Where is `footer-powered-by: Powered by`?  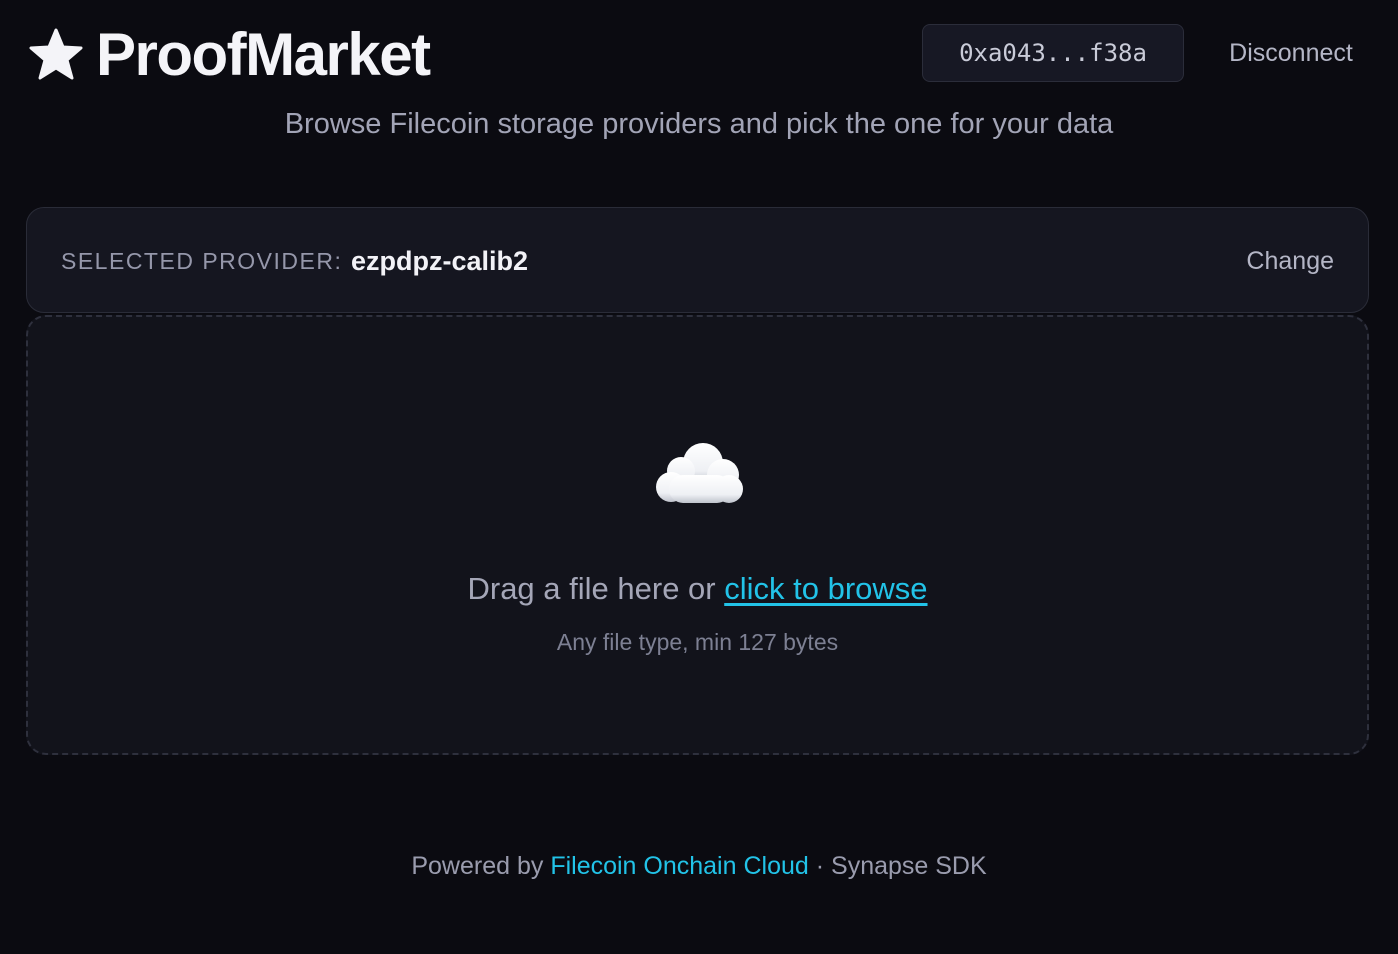 footer-powered-by: Powered by is located at coordinates (481, 866).